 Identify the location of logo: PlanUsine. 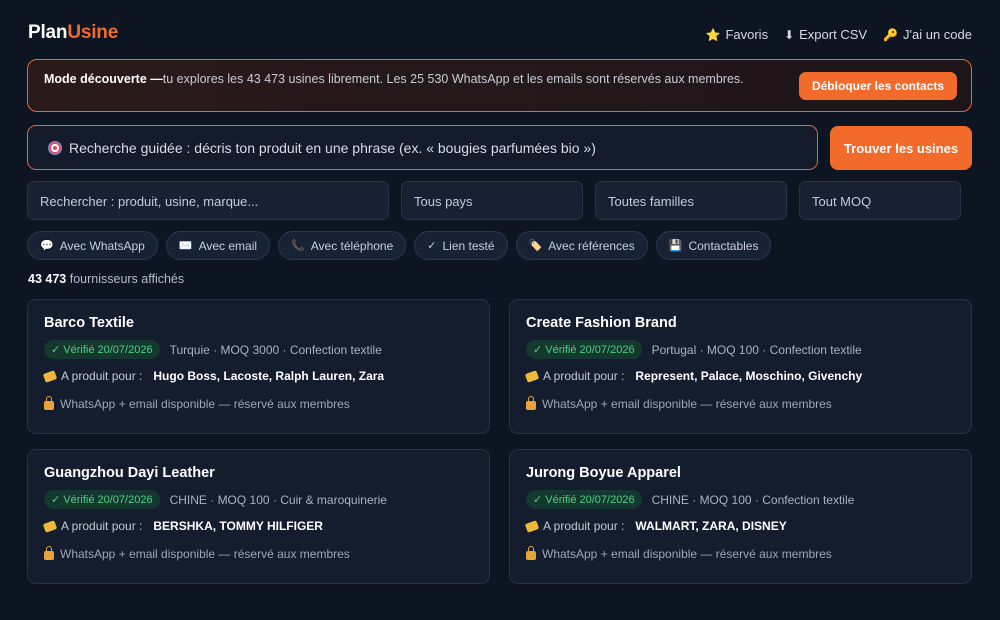
(73, 33).